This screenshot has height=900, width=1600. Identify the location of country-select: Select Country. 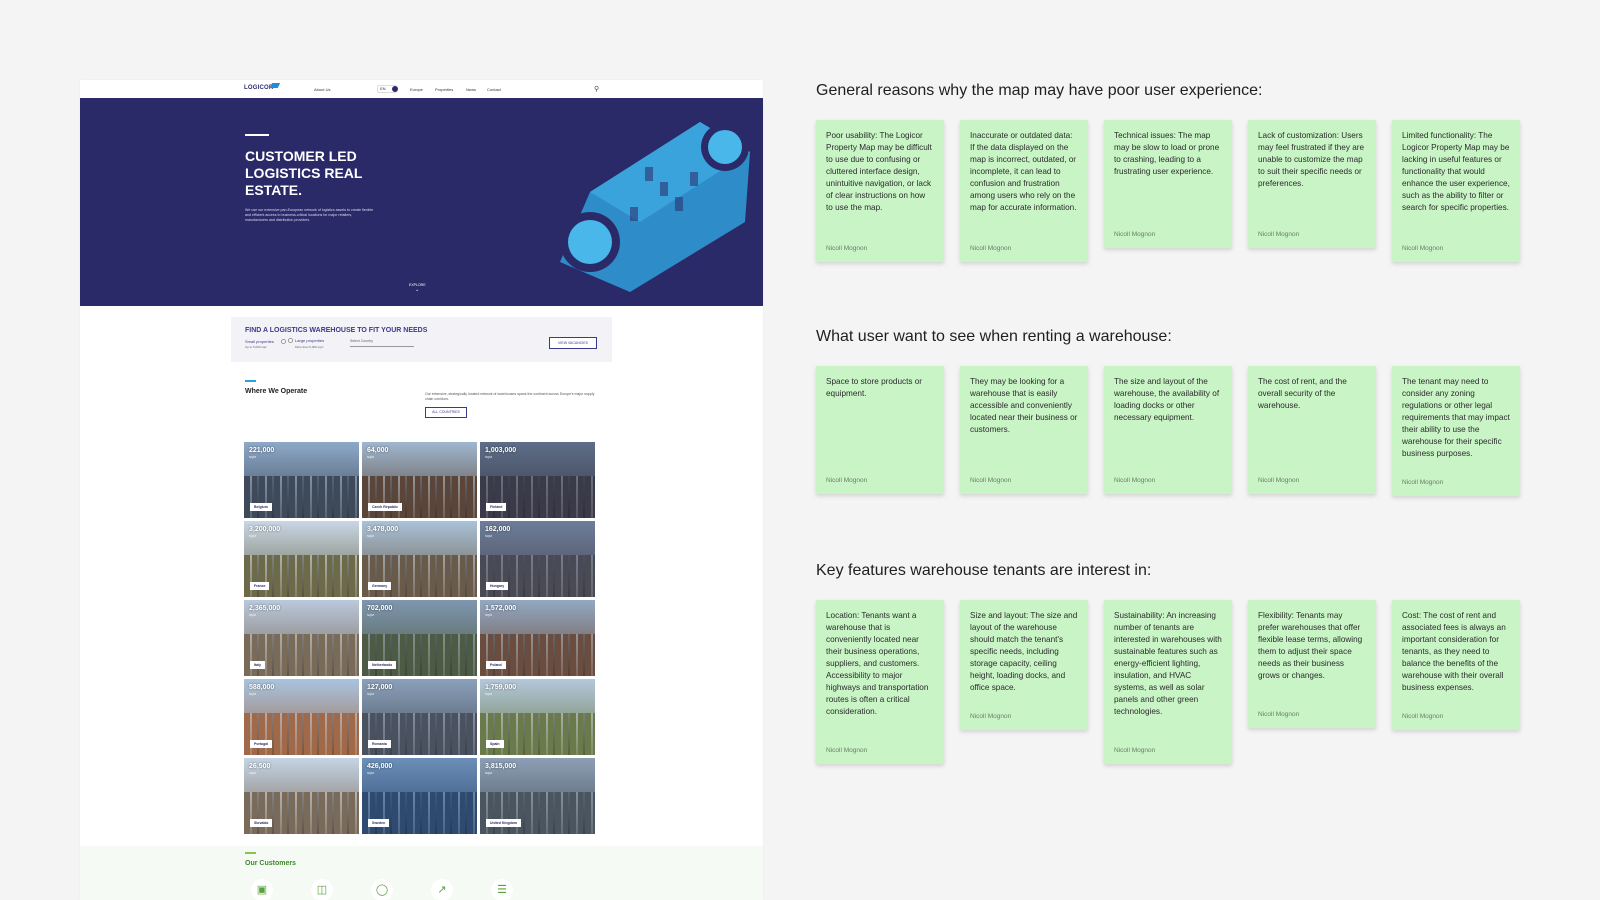
(382, 343).